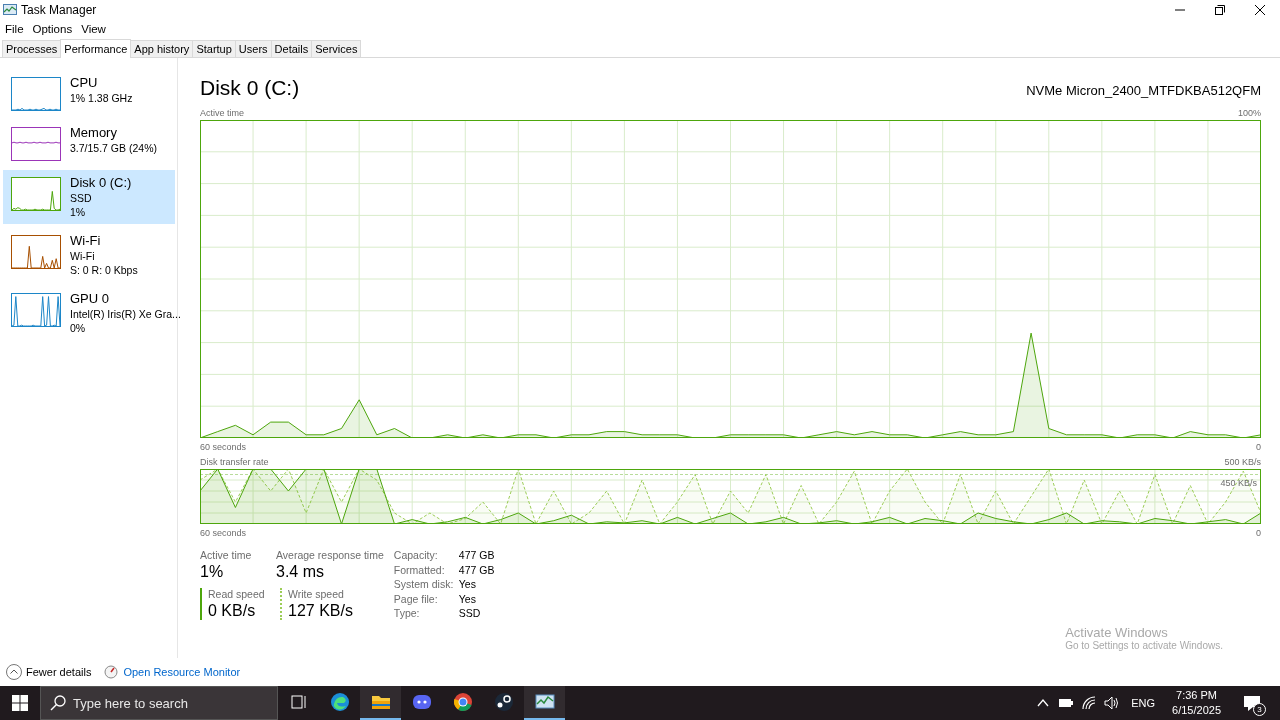 The width and height of the screenshot is (1280, 720). I want to click on wifi-icon, so click(1089, 703).